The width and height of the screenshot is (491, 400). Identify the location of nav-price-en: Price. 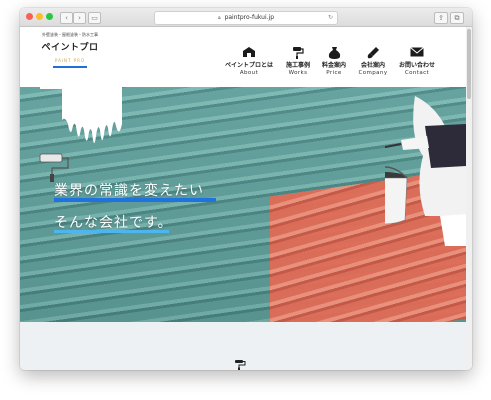
(334, 73).